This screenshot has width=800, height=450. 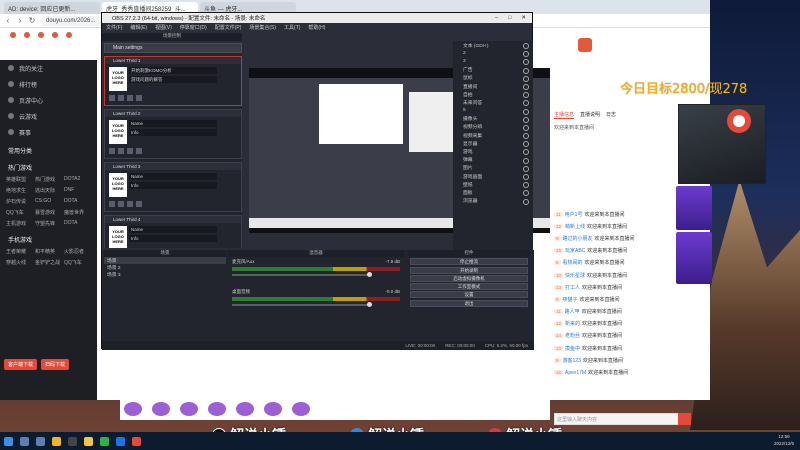 I want to click on chat-username: 玩家ABC, so click(x=575, y=250).